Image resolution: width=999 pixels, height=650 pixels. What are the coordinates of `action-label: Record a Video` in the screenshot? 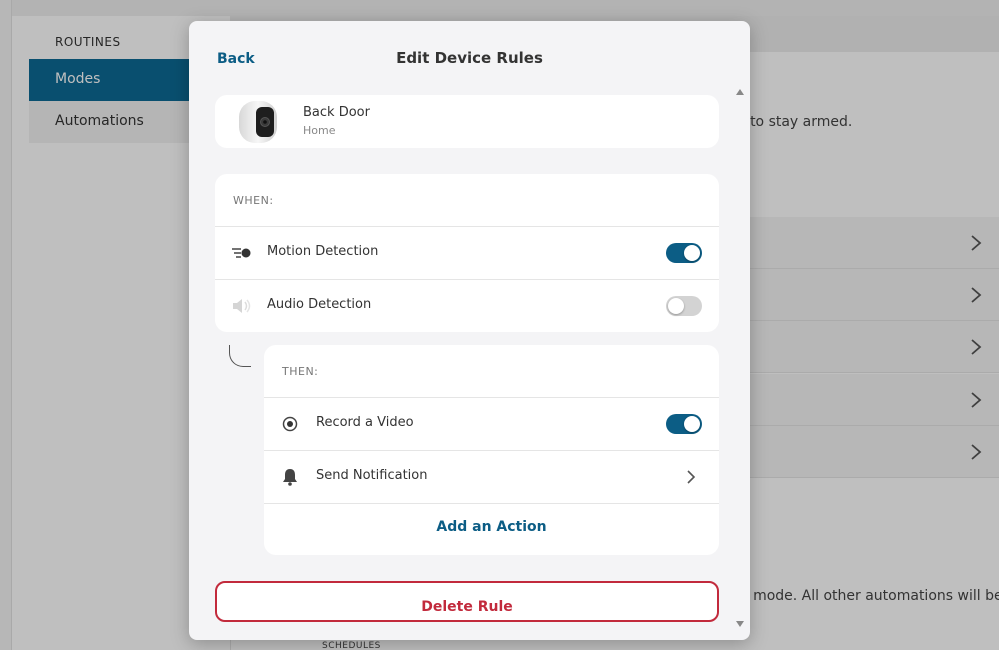 It's located at (365, 422).